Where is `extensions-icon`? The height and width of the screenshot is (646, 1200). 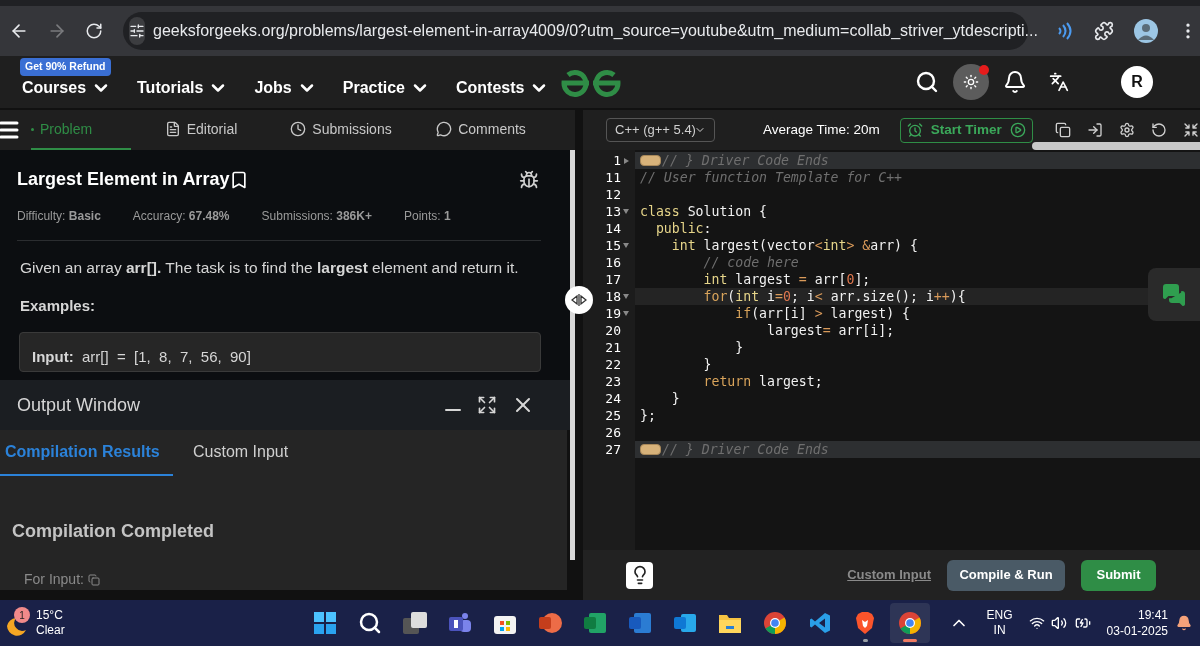
extensions-icon is located at coordinates (1104, 31).